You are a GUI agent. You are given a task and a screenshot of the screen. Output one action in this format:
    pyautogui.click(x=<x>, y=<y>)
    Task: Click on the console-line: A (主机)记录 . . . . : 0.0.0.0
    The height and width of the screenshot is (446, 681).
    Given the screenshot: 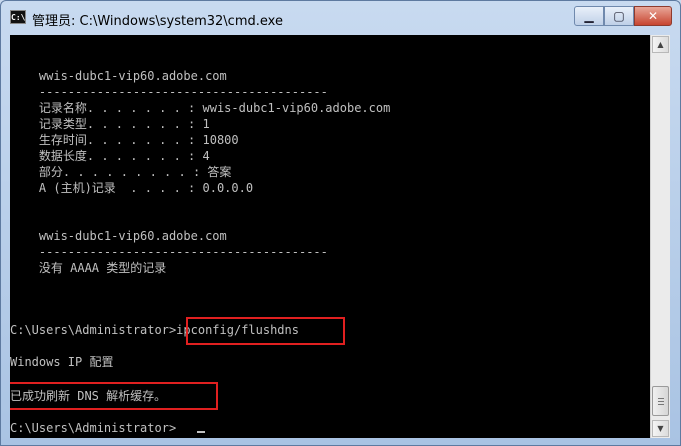 What is the action you would take?
    pyautogui.click(x=132, y=188)
    